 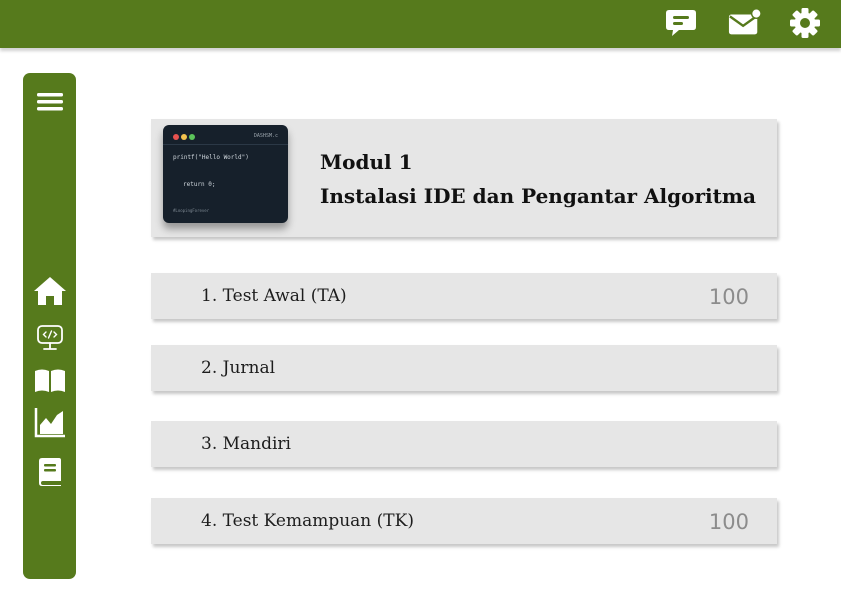 What do you see at coordinates (238, 368) in the screenshot?
I see `task-label: 2. Jurnal` at bounding box center [238, 368].